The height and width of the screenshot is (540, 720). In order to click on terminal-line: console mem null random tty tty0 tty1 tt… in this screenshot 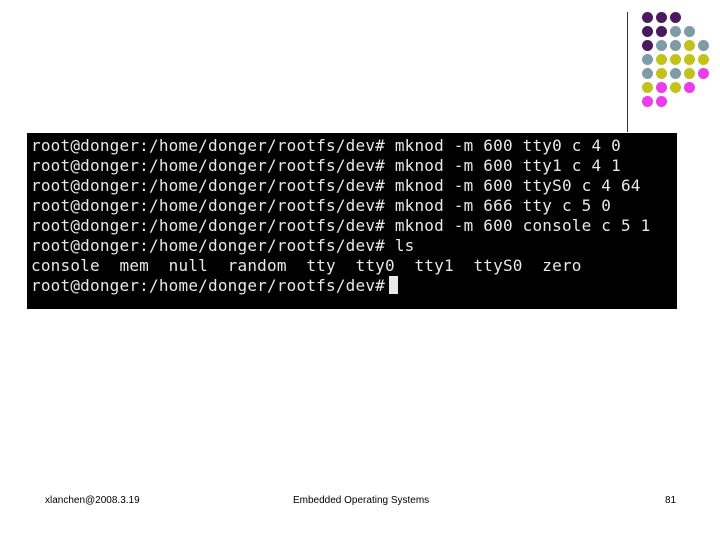, I will do `click(306, 265)`.